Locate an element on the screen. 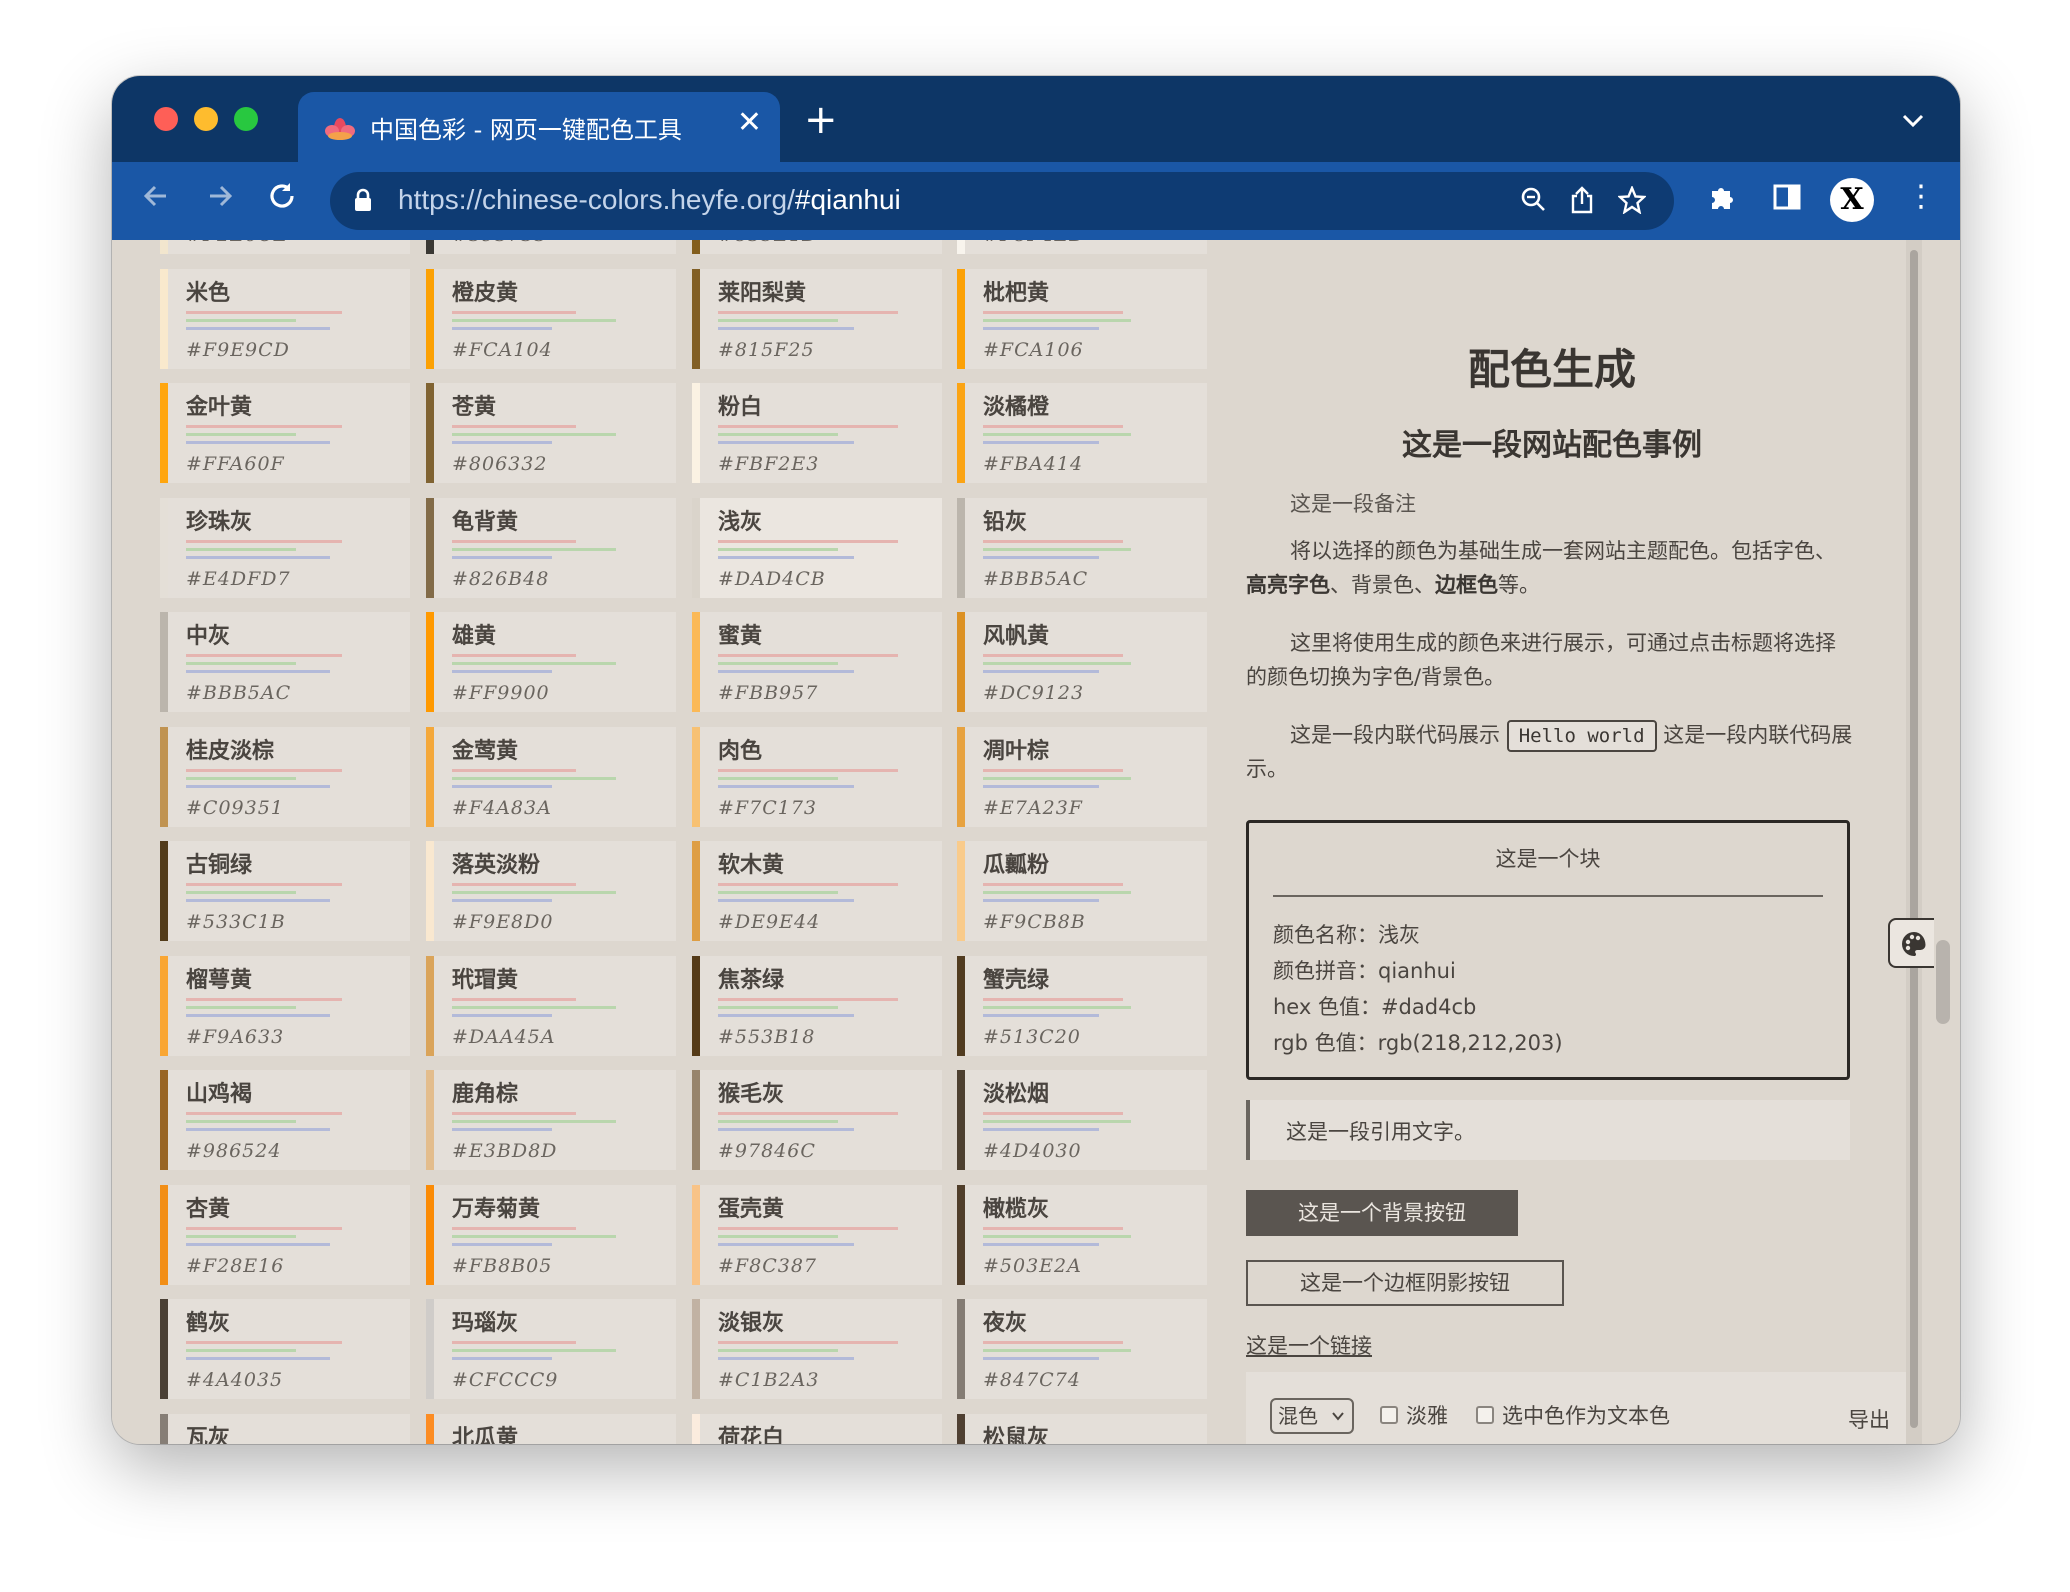 The height and width of the screenshot is (1592, 2070). back-icon is located at coordinates (156, 199).